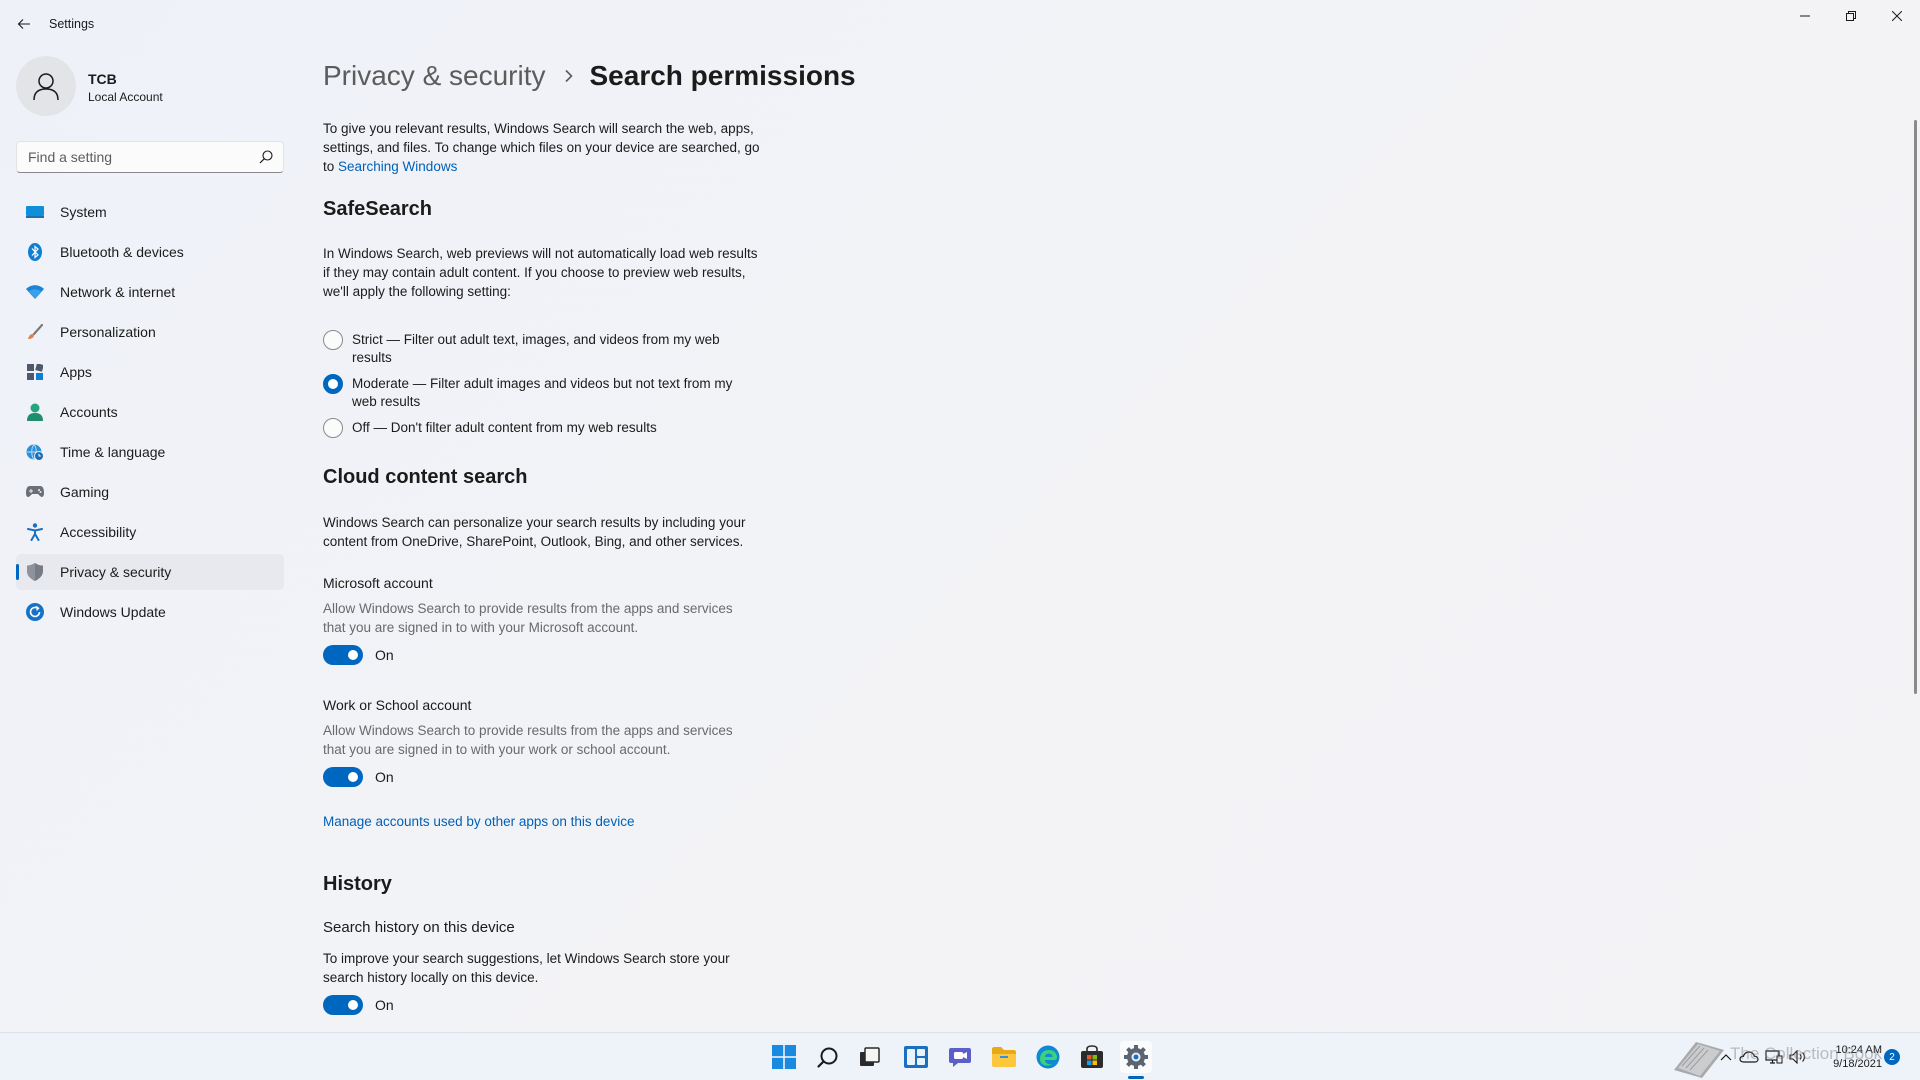 The image size is (1920, 1080). Describe the element at coordinates (397, 166) in the screenshot. I see `searching-windows-link: Searching Windows` at that location.